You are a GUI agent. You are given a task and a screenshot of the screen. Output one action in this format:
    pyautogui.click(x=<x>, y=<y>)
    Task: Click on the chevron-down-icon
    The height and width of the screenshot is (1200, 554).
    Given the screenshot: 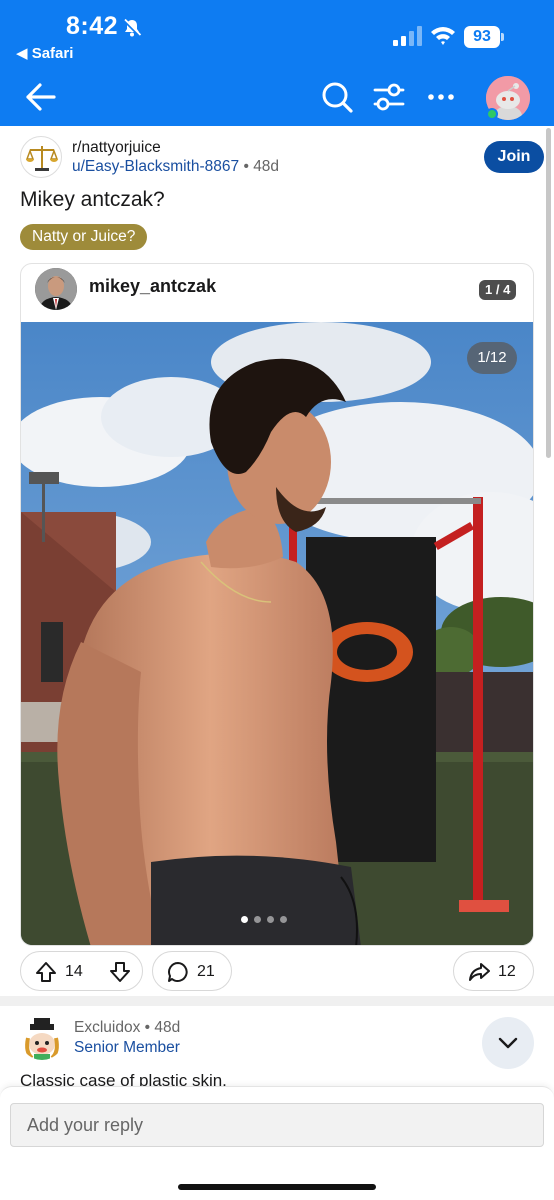 What is the action you would take?
    pyautogui.click(x=508, y=1043)
    